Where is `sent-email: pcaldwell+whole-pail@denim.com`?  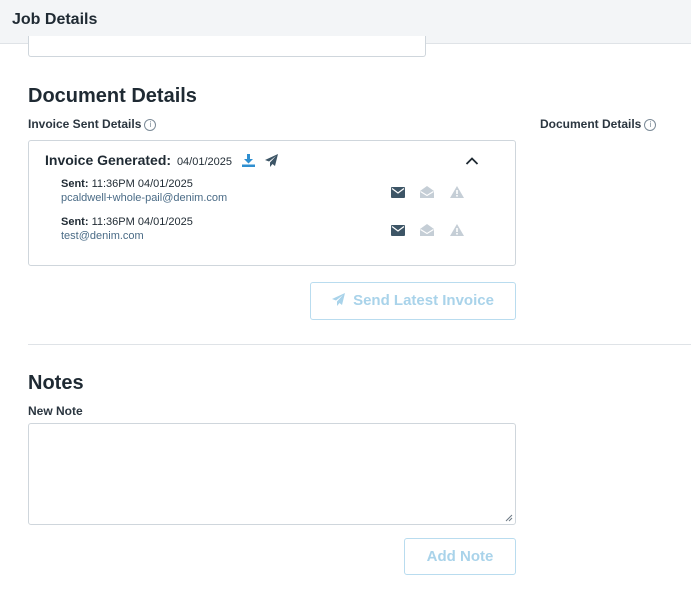
sent-email: pcaldwell+whole-pail@denim.com is located at coordinates (144, 198).